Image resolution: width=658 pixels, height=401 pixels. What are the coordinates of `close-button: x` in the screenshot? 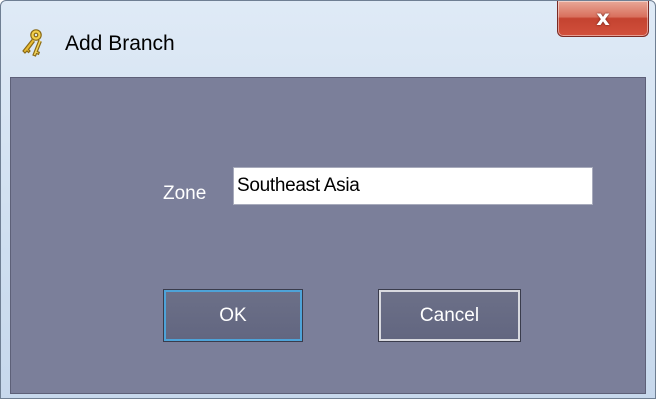 It's located at (603, 19).